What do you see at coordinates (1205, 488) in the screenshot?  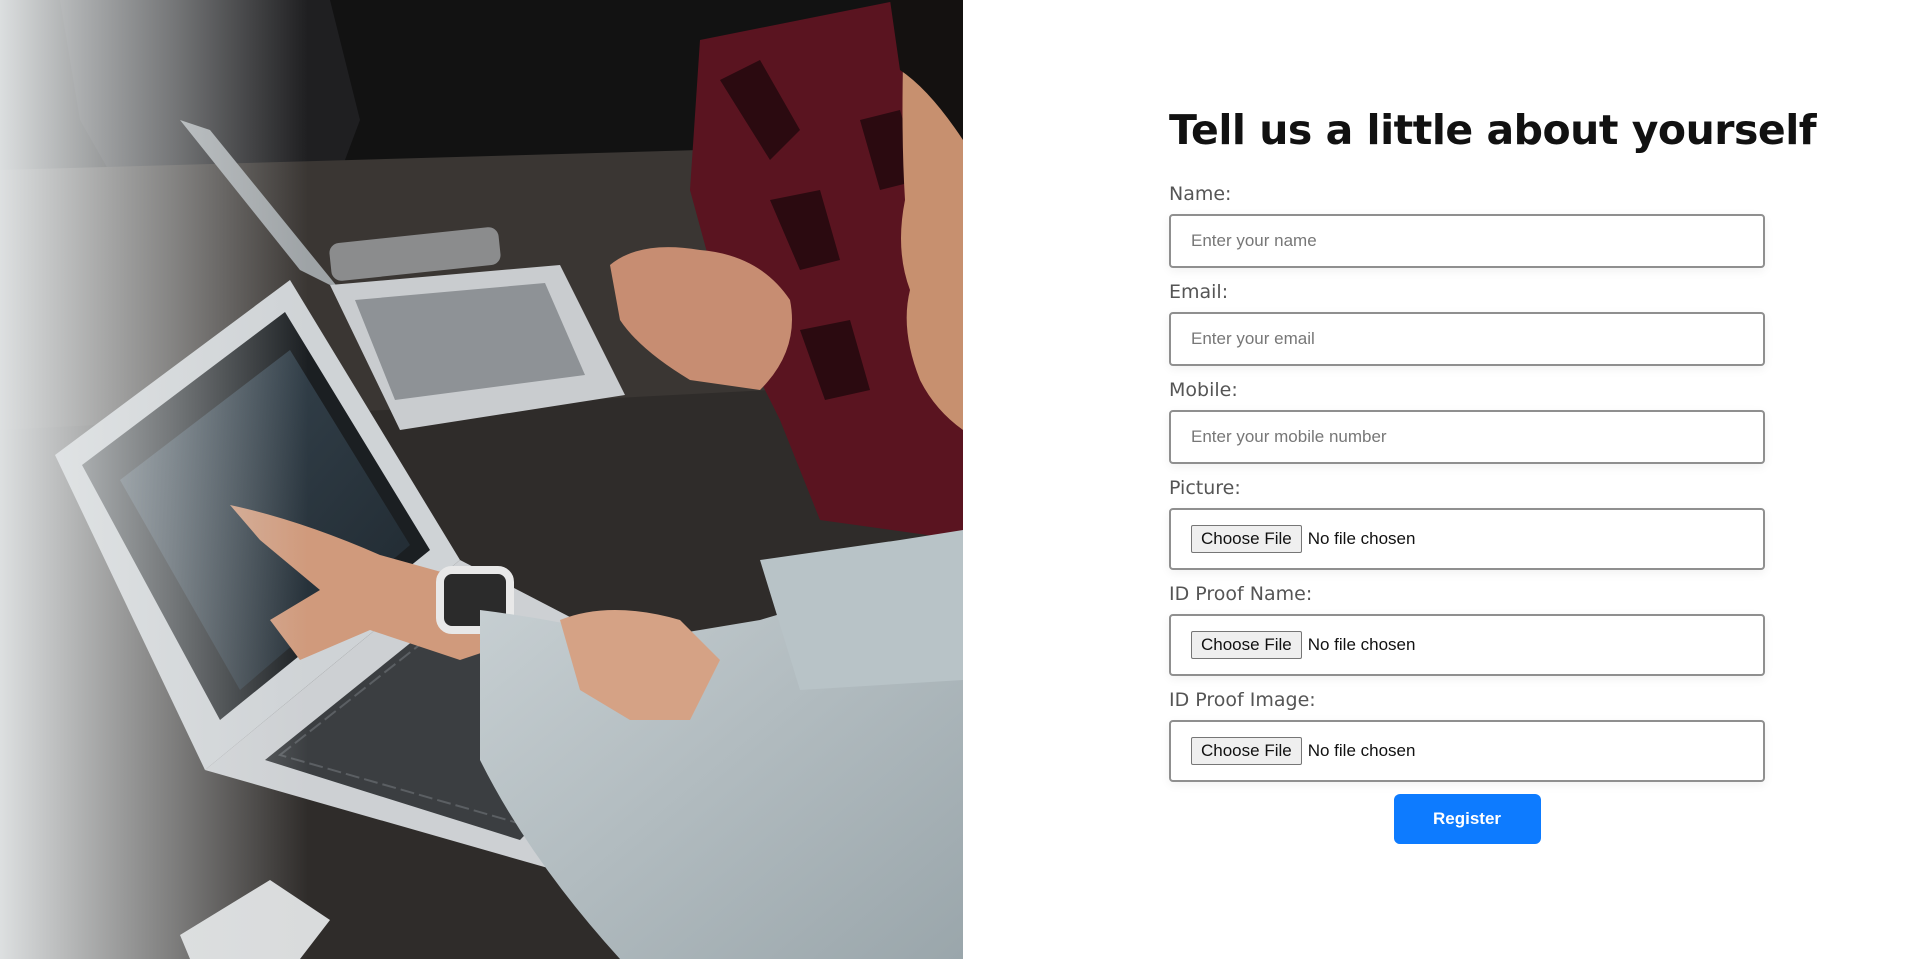 I see `picture-label: Picture:` at bounding box center [1205, 488].